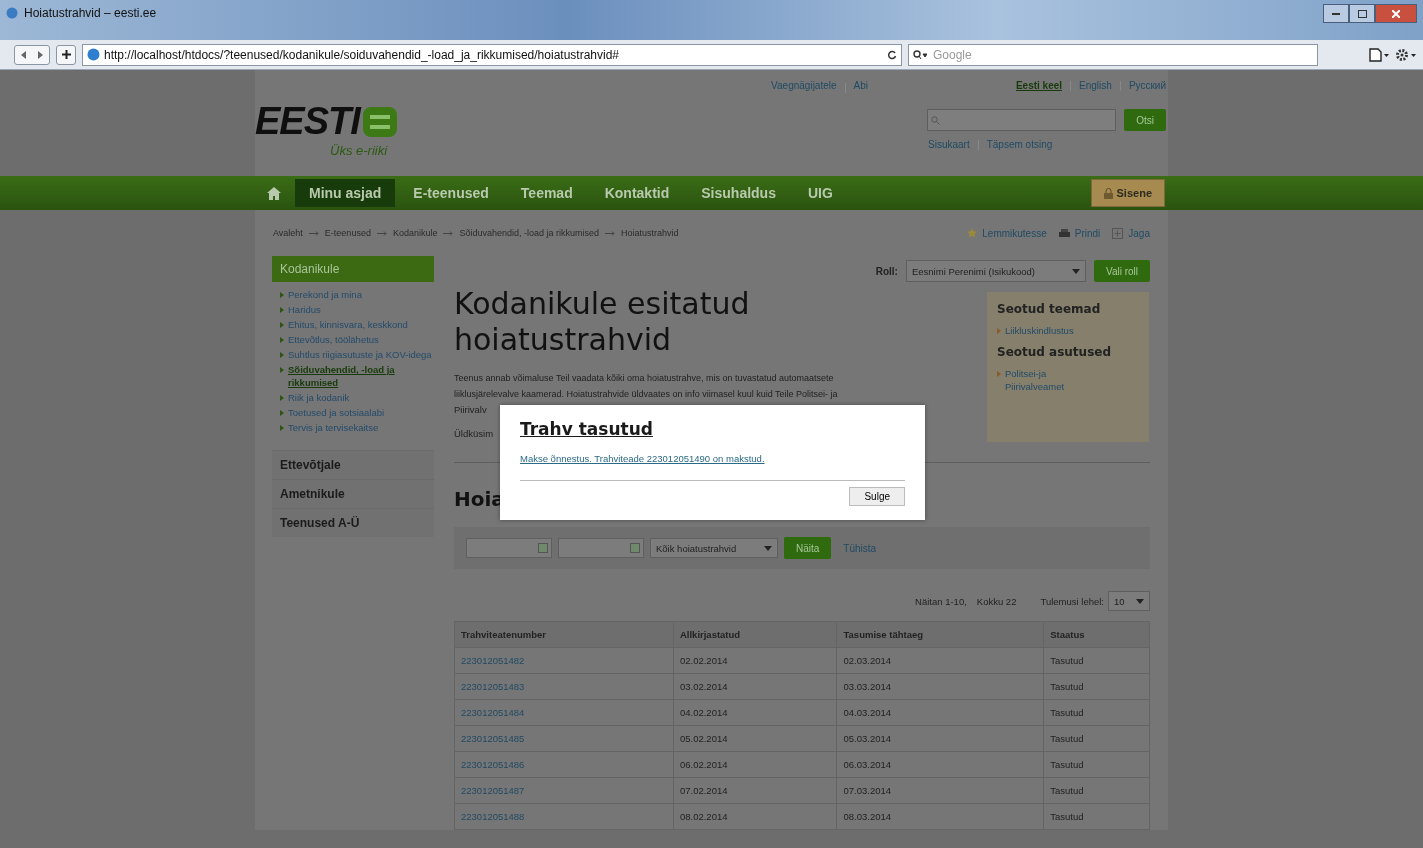 This screenshot has height=848, width=1423. Describe the element at coordinates (877, 496) in the screenshot. I see `close-dialog-button: Sulge` at that location.